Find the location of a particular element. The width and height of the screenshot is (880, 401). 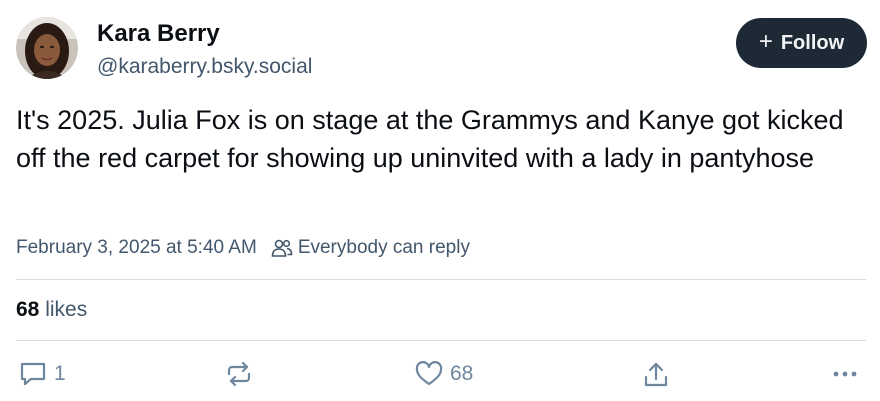

user-avatar-photo is located at coordinates (47, 48).